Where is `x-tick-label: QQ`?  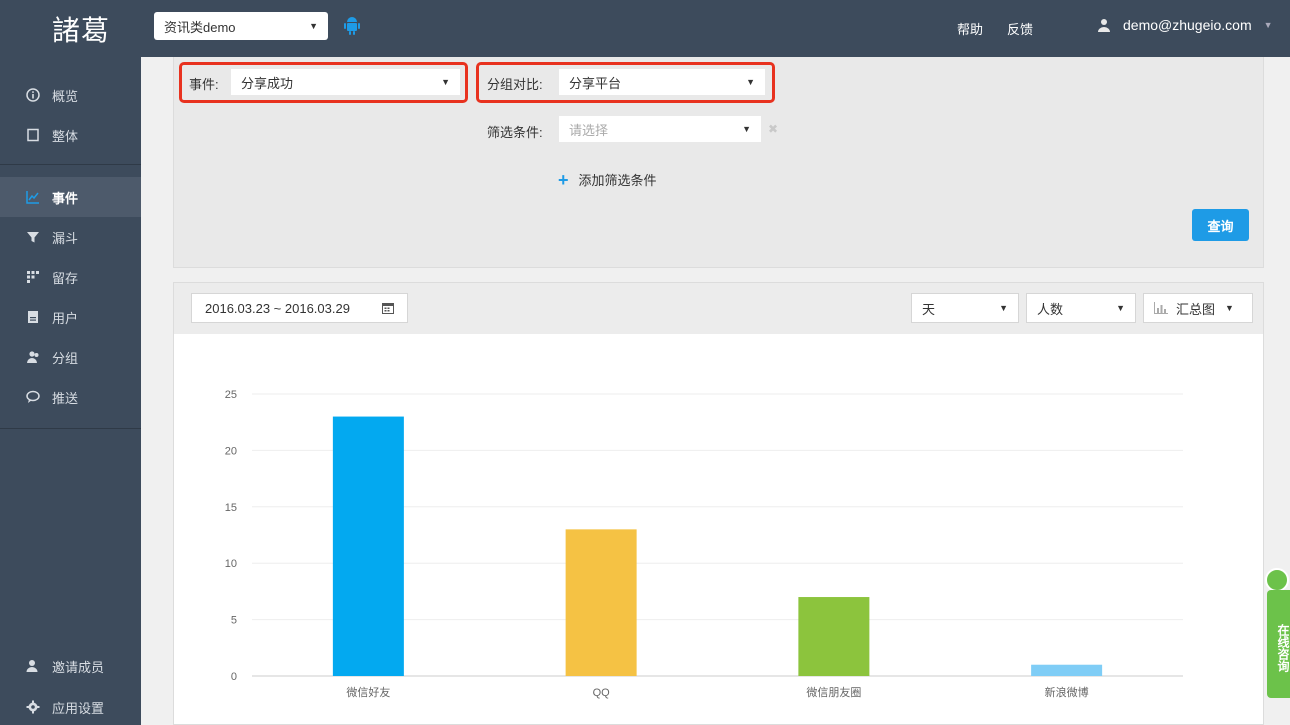 x-tick-label: QQ is located at coordinates (602, 693).